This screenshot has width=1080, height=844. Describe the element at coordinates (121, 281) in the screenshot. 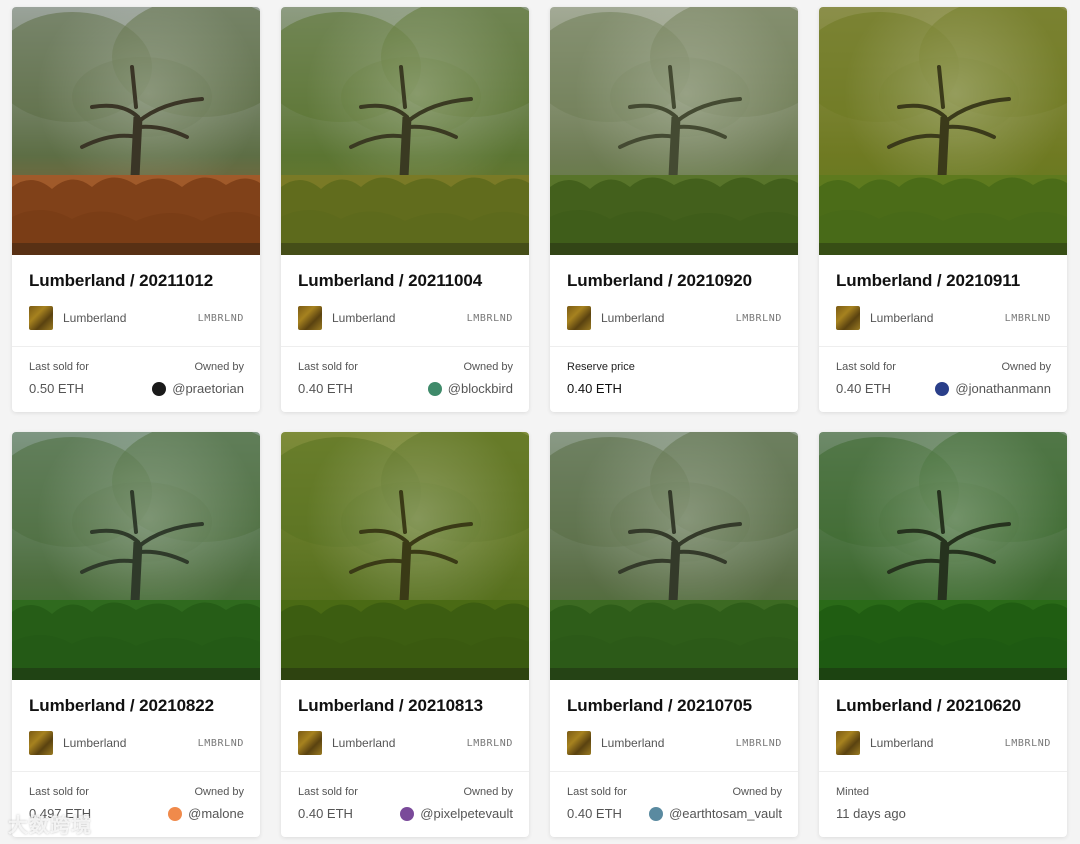

I see `artwork-title: Lumberland / 20211012` at that location.